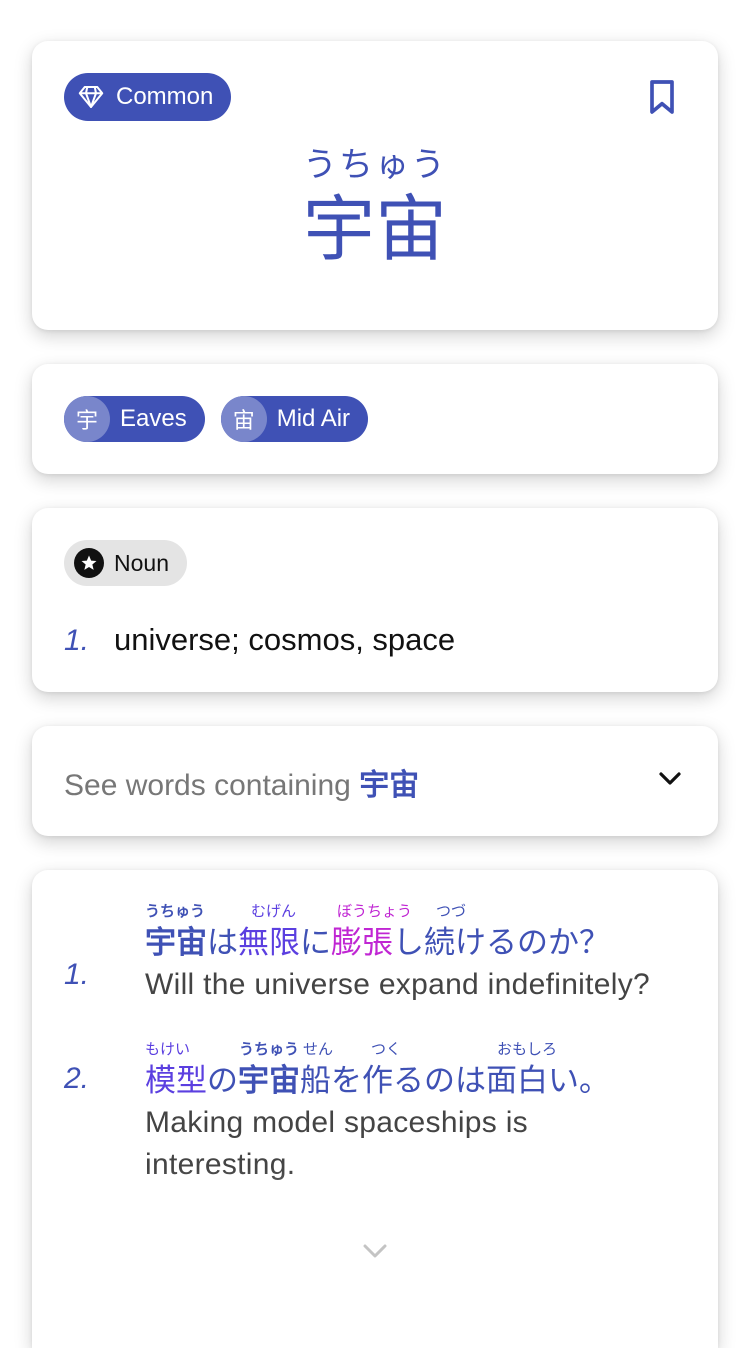 This screenshot has width=750, height=1348. I want to click on kanji-chip-mid-air: 宙 Mid Air, so click(294, 419).